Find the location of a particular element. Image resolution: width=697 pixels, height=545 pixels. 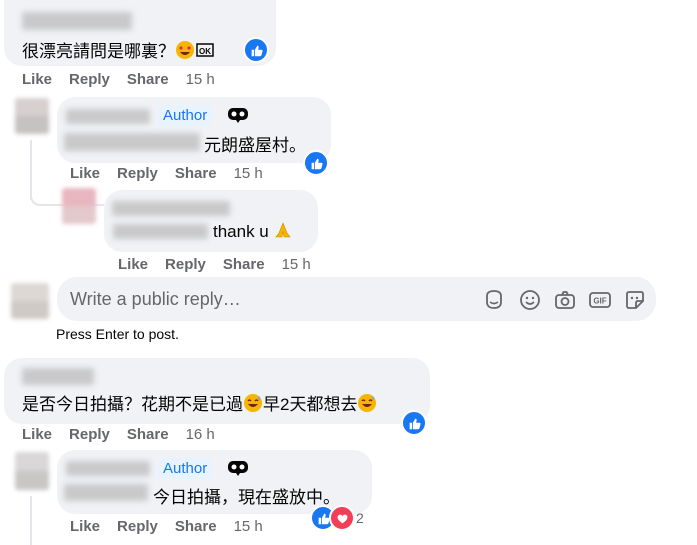

comment-actions: Like Reply Share 16 h is located at coordinates (127, 434).